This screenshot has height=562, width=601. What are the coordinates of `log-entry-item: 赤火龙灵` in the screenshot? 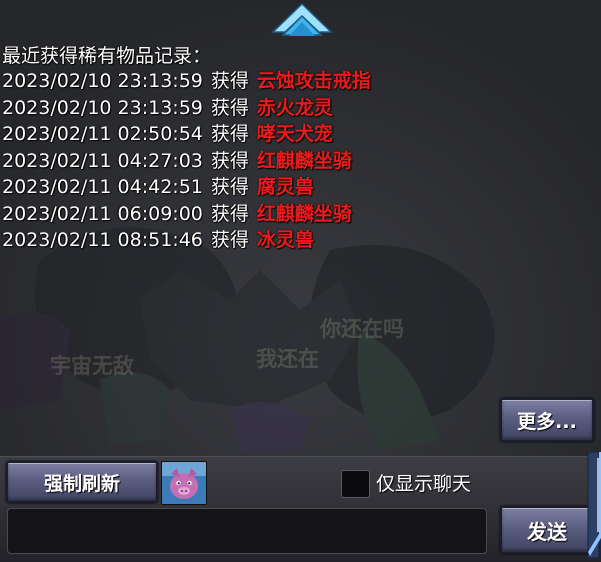 It's located at (295, 108).